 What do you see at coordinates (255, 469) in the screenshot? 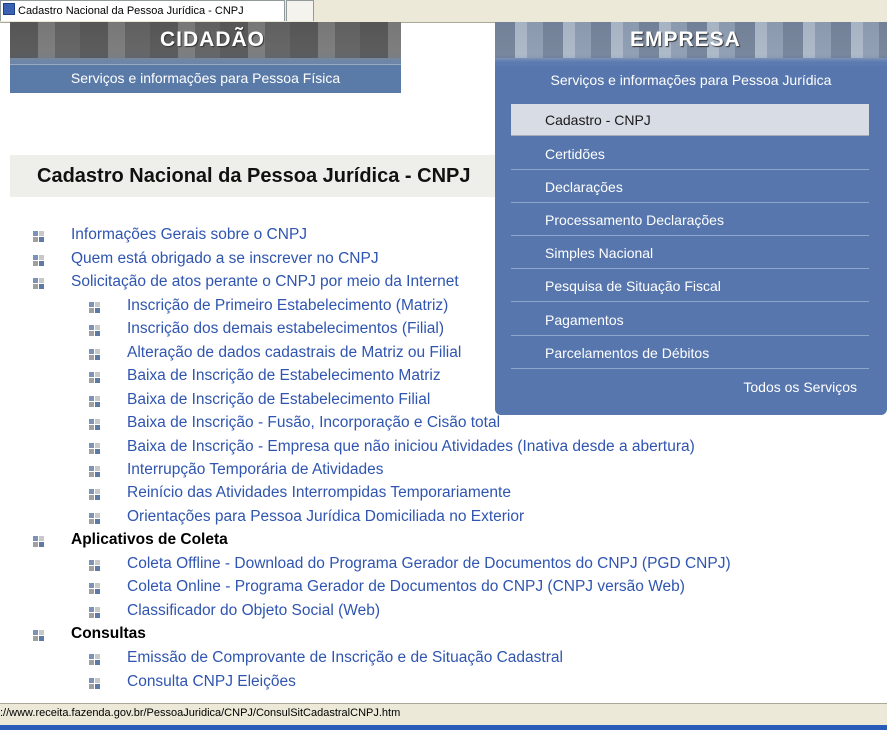
I see `link-interrupcao-temporaria: Interrupção Temporária de Atividades` at bounding box center [255, 469].